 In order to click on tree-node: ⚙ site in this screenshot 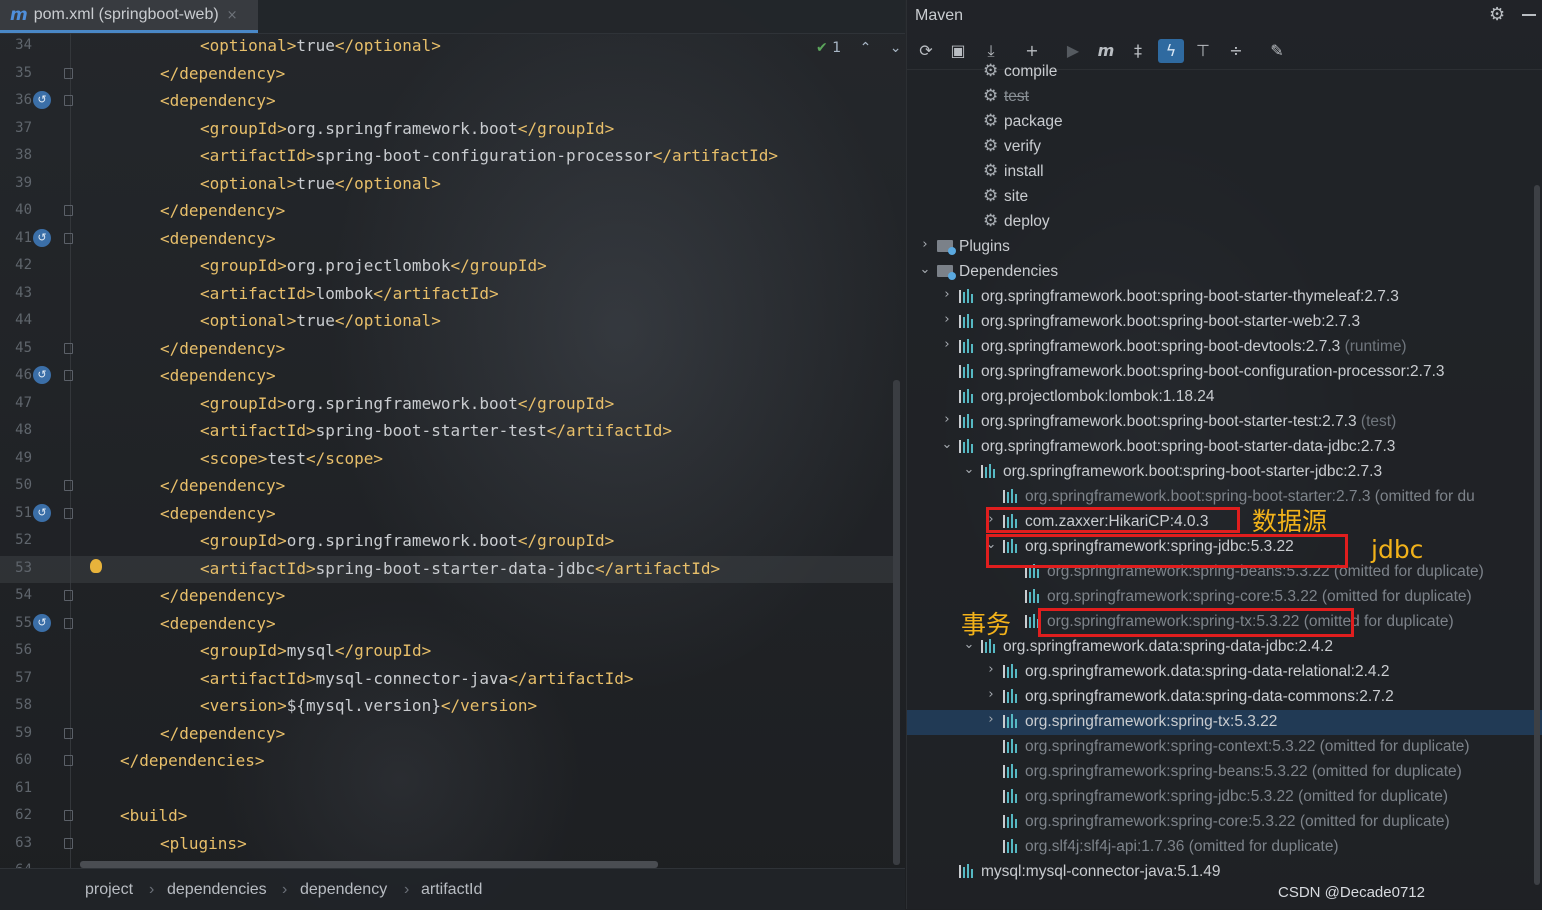, I will do `click(1224, 197)`.